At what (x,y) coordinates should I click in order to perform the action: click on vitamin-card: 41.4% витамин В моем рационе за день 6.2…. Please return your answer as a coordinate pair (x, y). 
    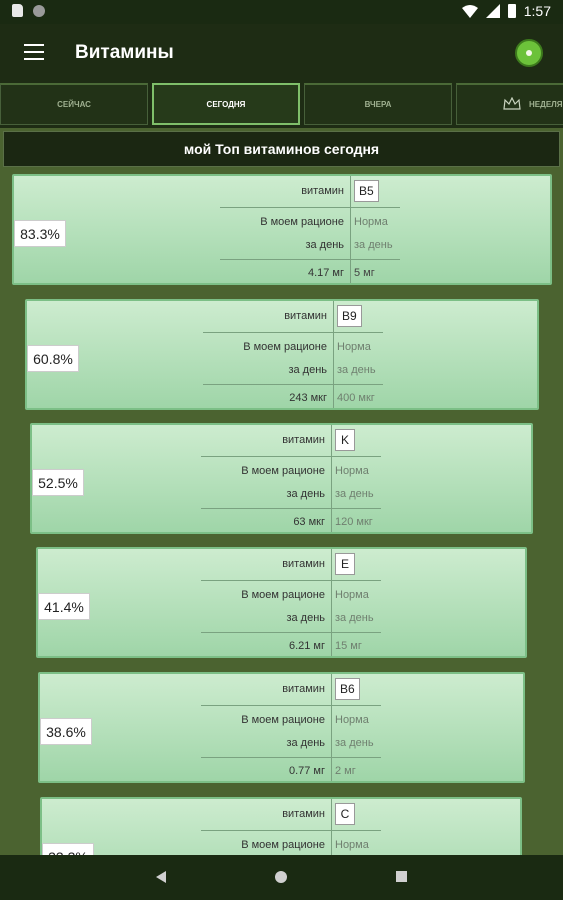
    Looking at the image, I should click on (281, 602).